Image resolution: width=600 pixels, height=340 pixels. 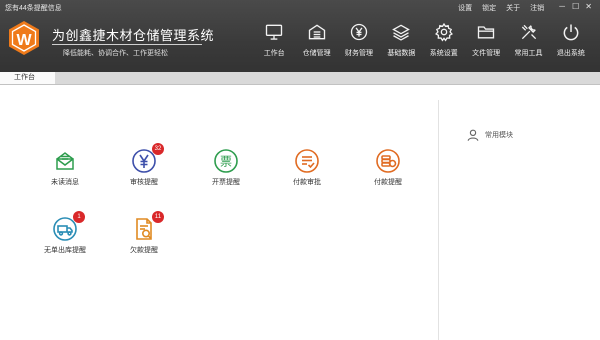 I want to click on nav-base-data: 基础数据, so click(x=401, y=45).